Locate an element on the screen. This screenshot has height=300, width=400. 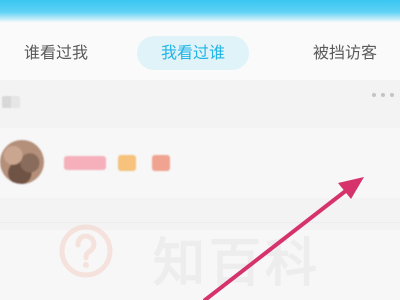
blurred-section-label is located at coordinates (11, 102).